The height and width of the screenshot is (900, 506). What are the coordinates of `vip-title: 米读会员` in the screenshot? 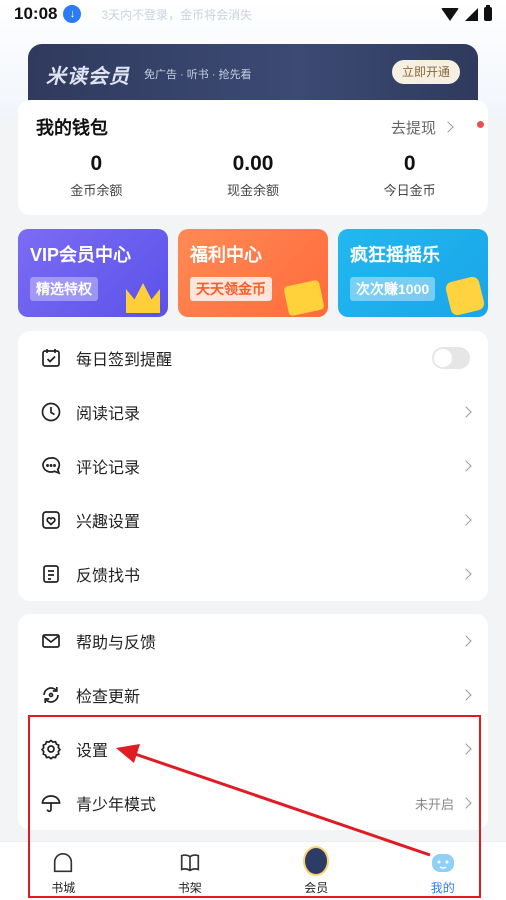 It's located at (88, 77).